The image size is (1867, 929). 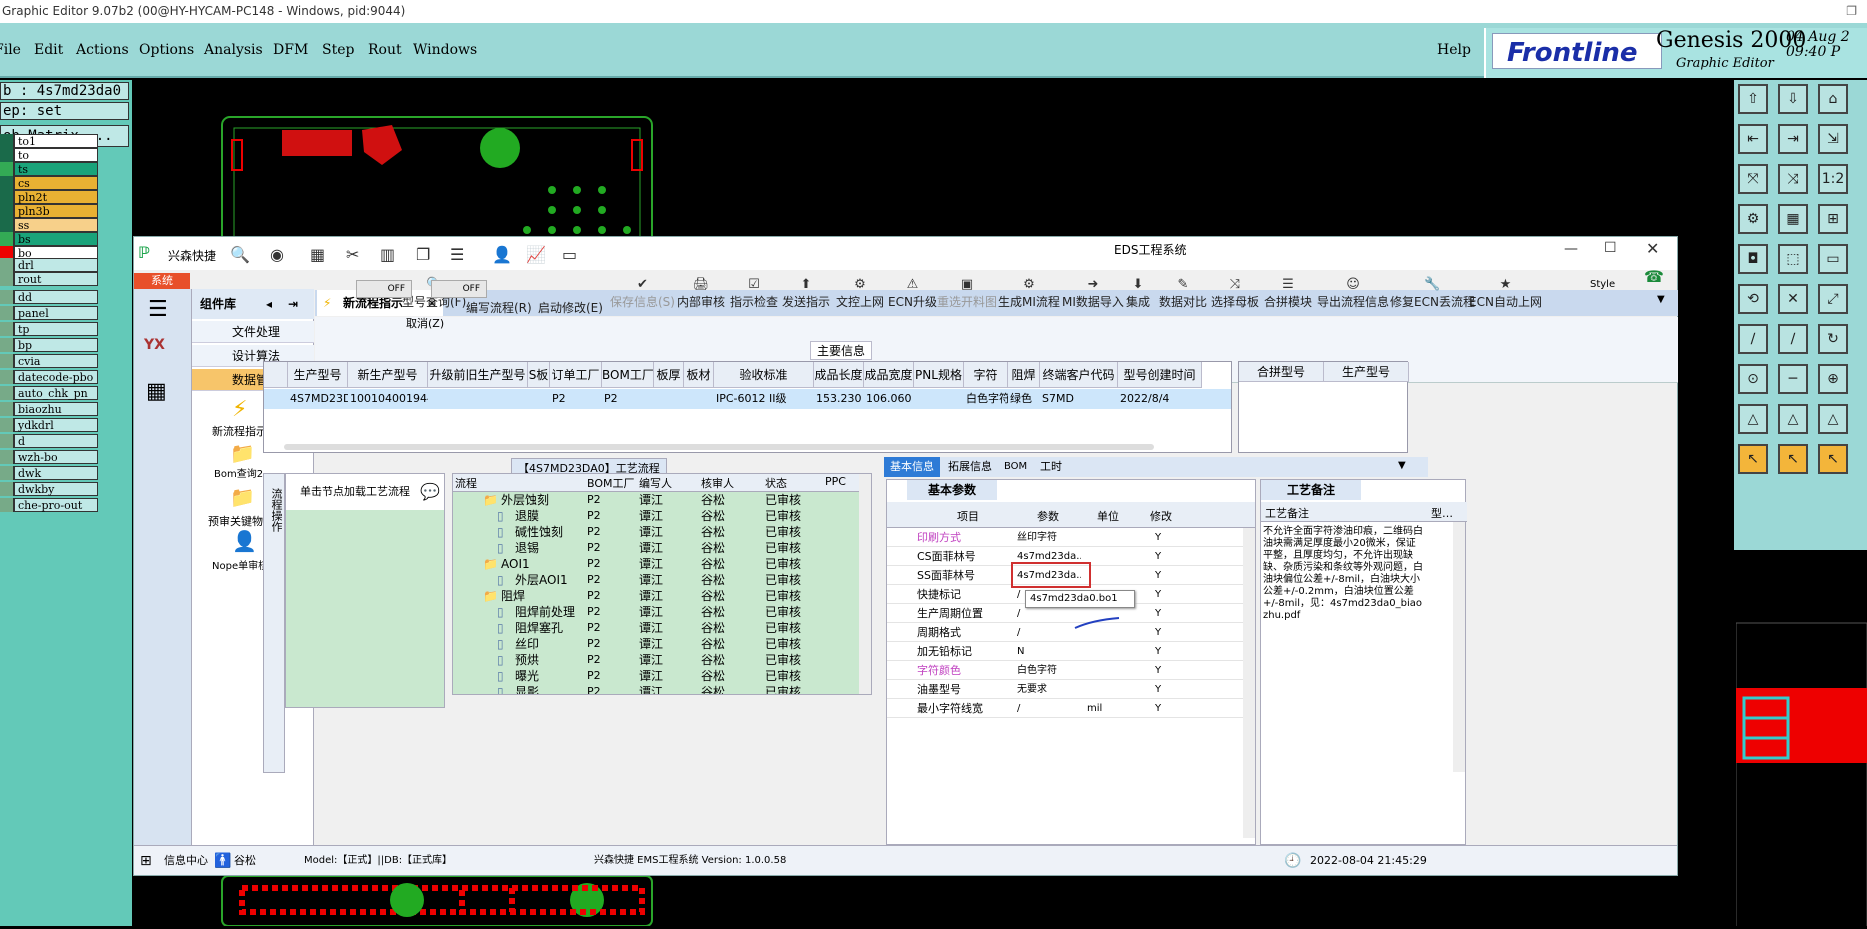 What do you see at coordinates (156, 391) in the screenshot?
I see `calculator-icon: ▦` at bounding box center [156, 391].